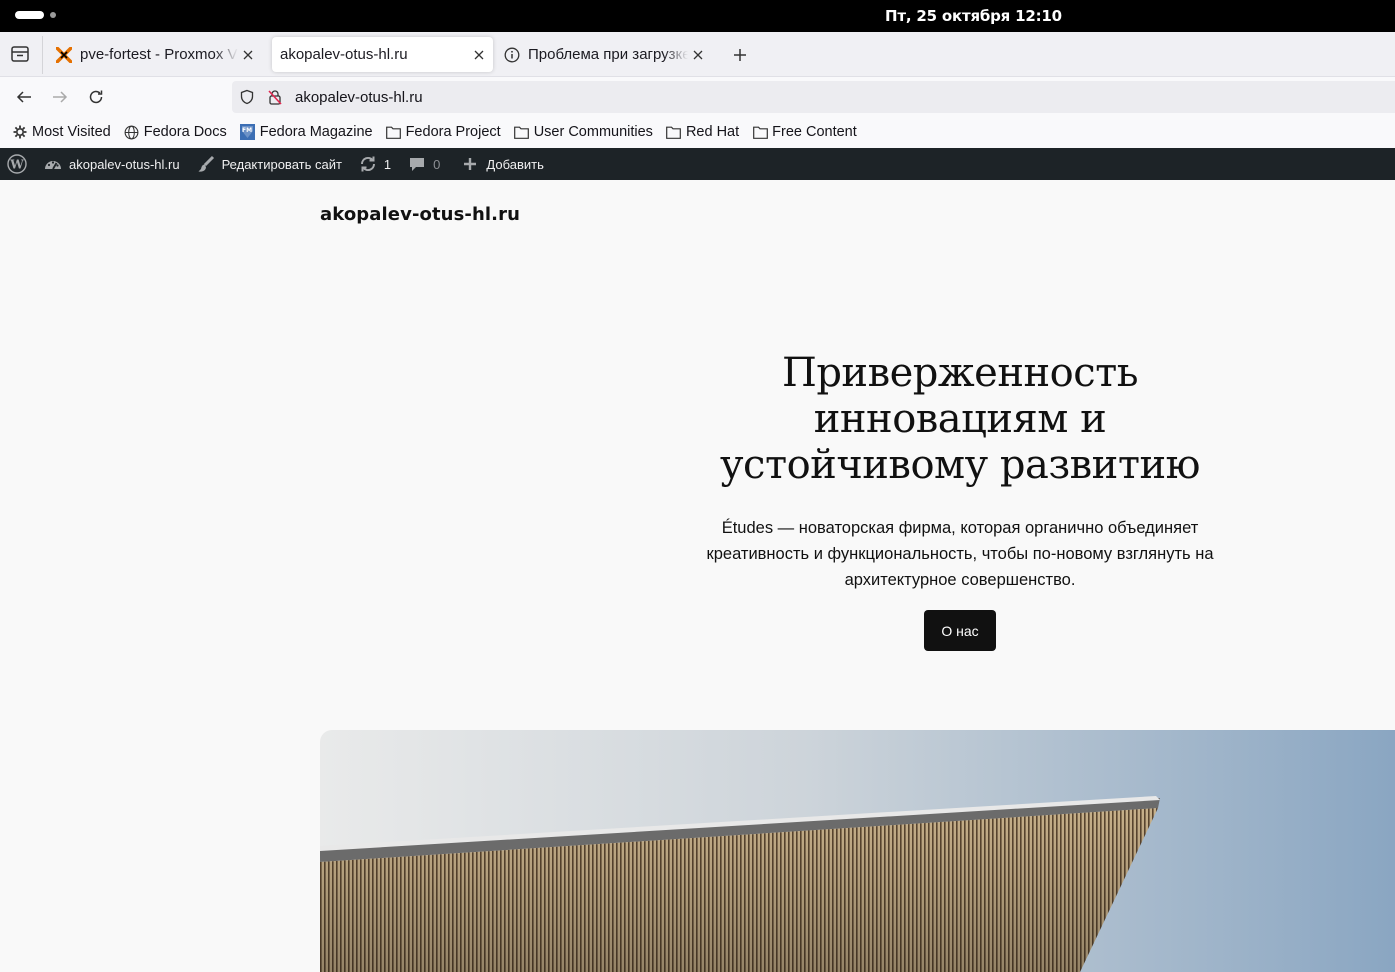 Image resolution: width=1395 pixels, height=972 pixels. What do you see at coordinates (420, 214) in the screenshot?
I see `site-title: akopalev-otus-hl.ru` at bounding box center [420, 214].